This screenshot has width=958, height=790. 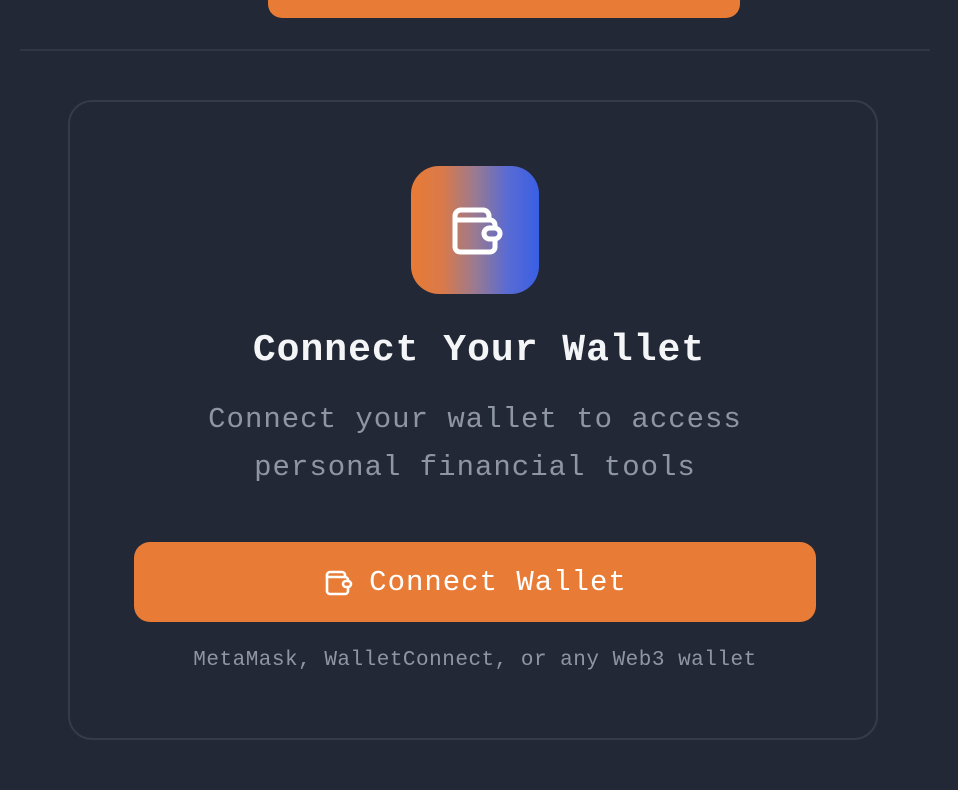 What do you see at coordinates (504, 9) in the screenshot?
I see `previous-action-button` at bounding box center [504, 9].